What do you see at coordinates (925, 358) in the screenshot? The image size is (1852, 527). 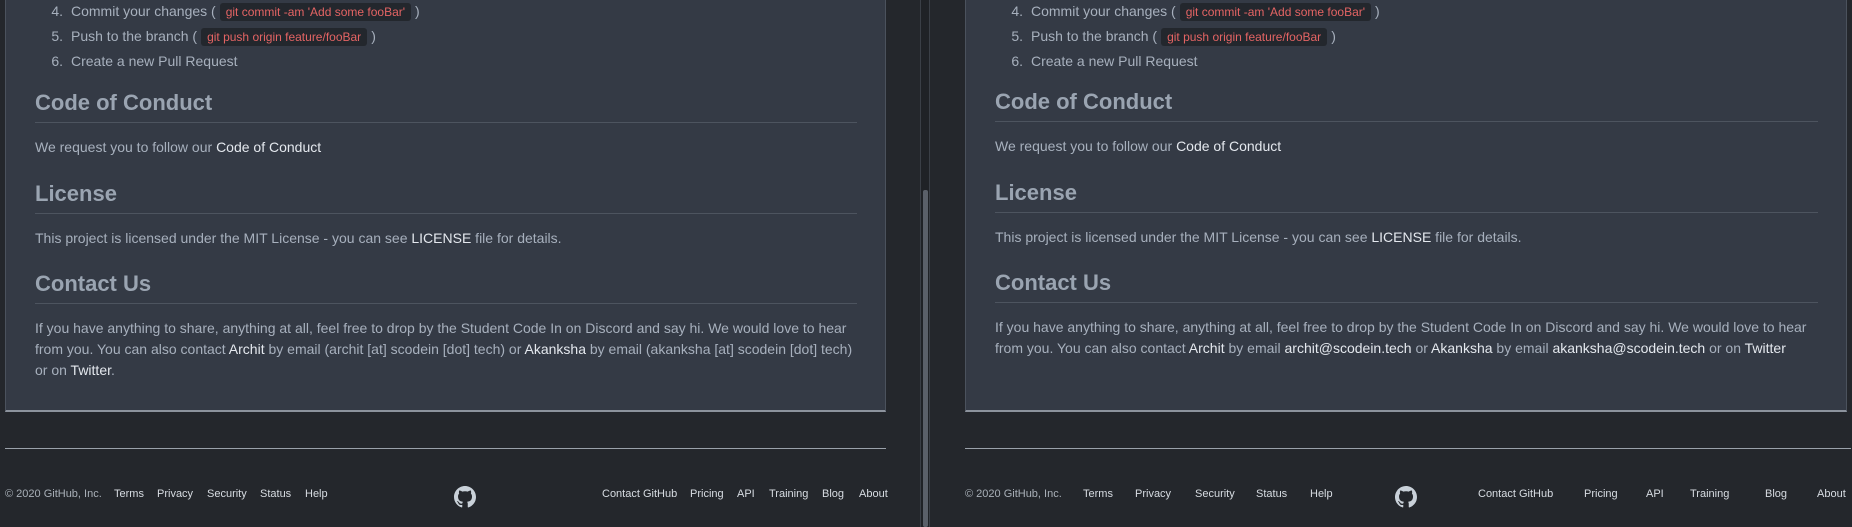 I see `scrollbar-thumb` at bounding box center [925, 358].